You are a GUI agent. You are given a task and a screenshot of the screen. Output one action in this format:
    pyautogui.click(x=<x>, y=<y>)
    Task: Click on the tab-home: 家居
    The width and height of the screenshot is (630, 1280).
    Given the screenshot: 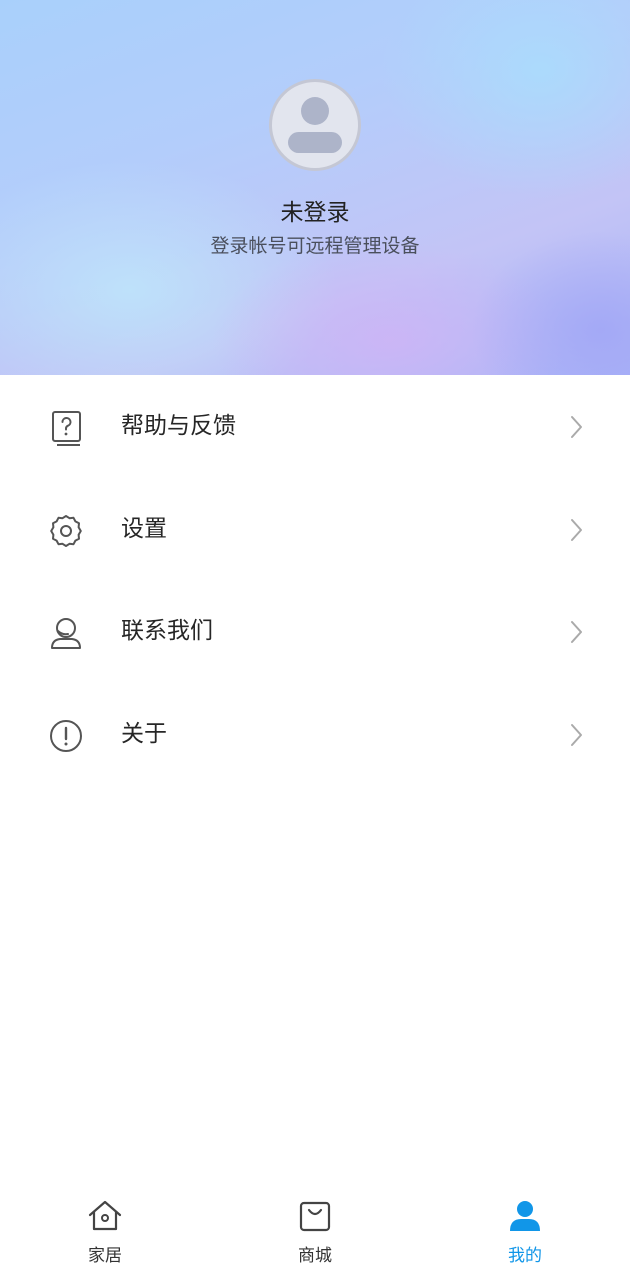 What is the action you would take?
    pyautogui.click(x=105, y=1230)
    